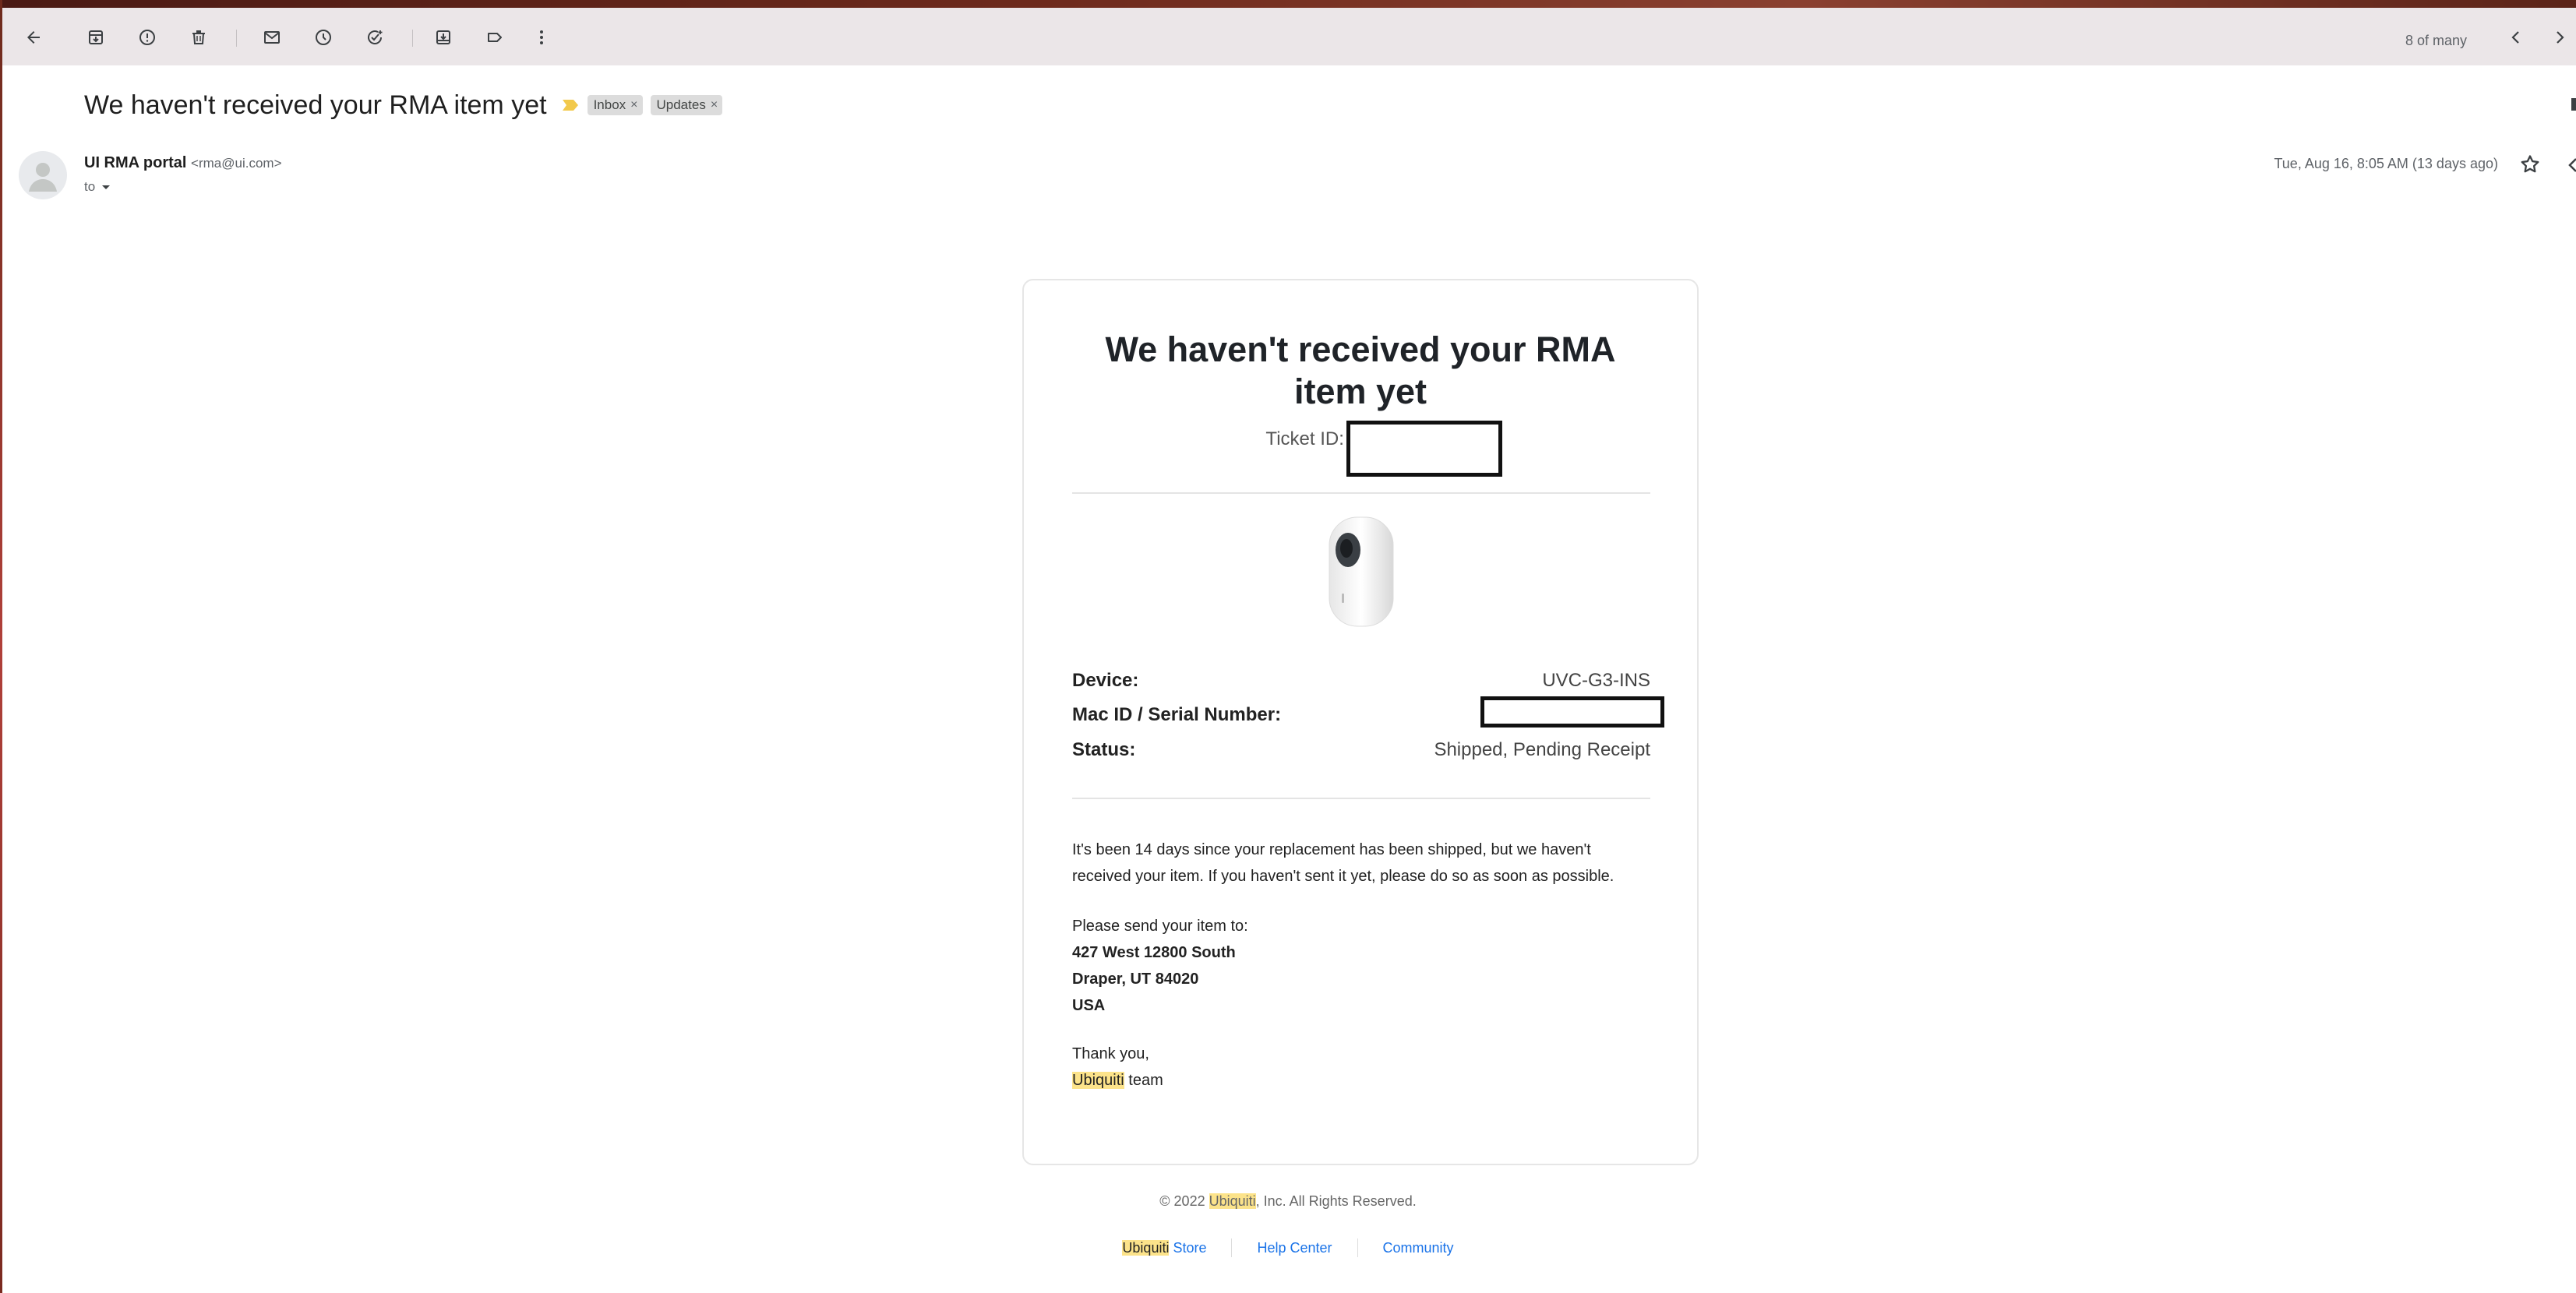 Image resolution: width=2576 pixels, height=1293 pixels. Describe the element at coordinates (1110, 1053) in the screenshot. I see `thanks-line: Thank you,` at that location.